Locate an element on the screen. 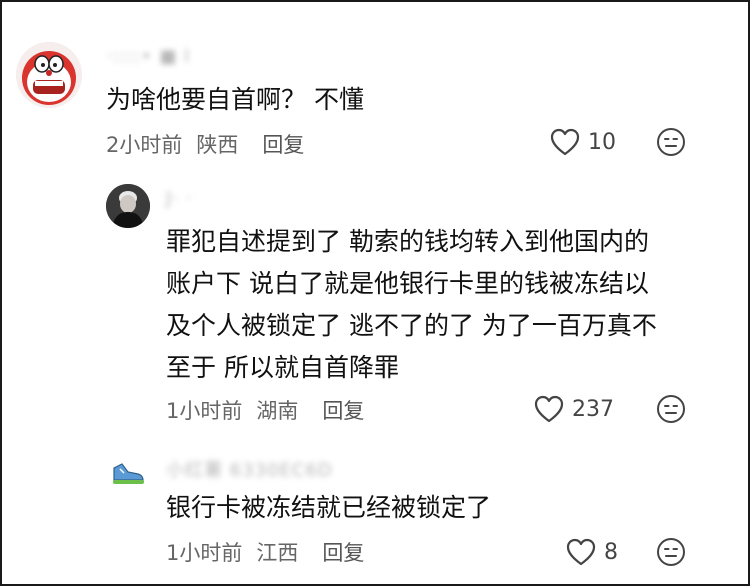 The width and height of the screenshot is (750, 586). username: 小红薯 6330EC6D is located at coordinates (249, 468).